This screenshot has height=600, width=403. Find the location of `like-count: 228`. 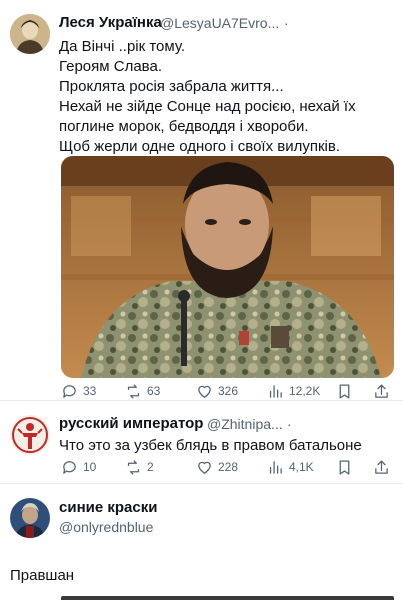

like-count: 228 is located at coordinates (228, 467).